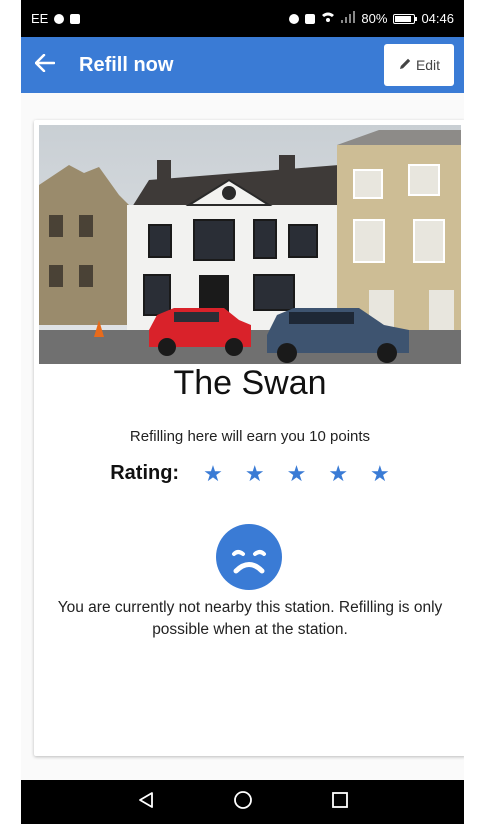 This screenshot has height=824, width=485. I want to click on circle-home-icon, so click(243, 802).